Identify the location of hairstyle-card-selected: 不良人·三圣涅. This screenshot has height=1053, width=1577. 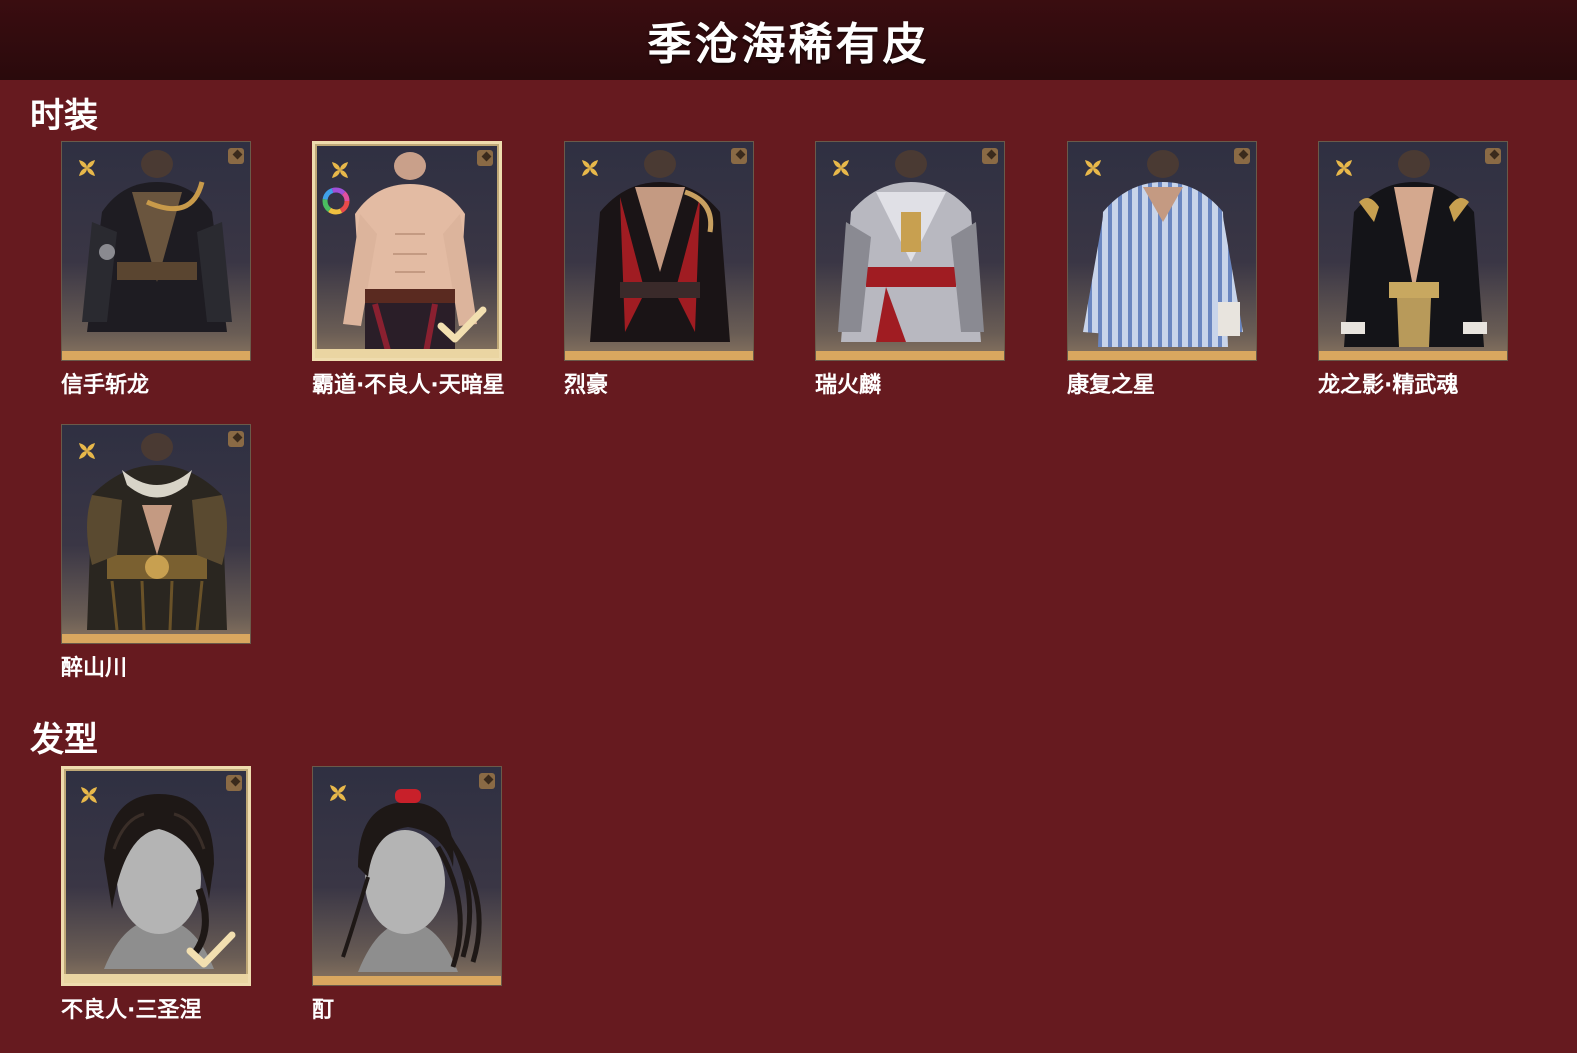
(156, 894).